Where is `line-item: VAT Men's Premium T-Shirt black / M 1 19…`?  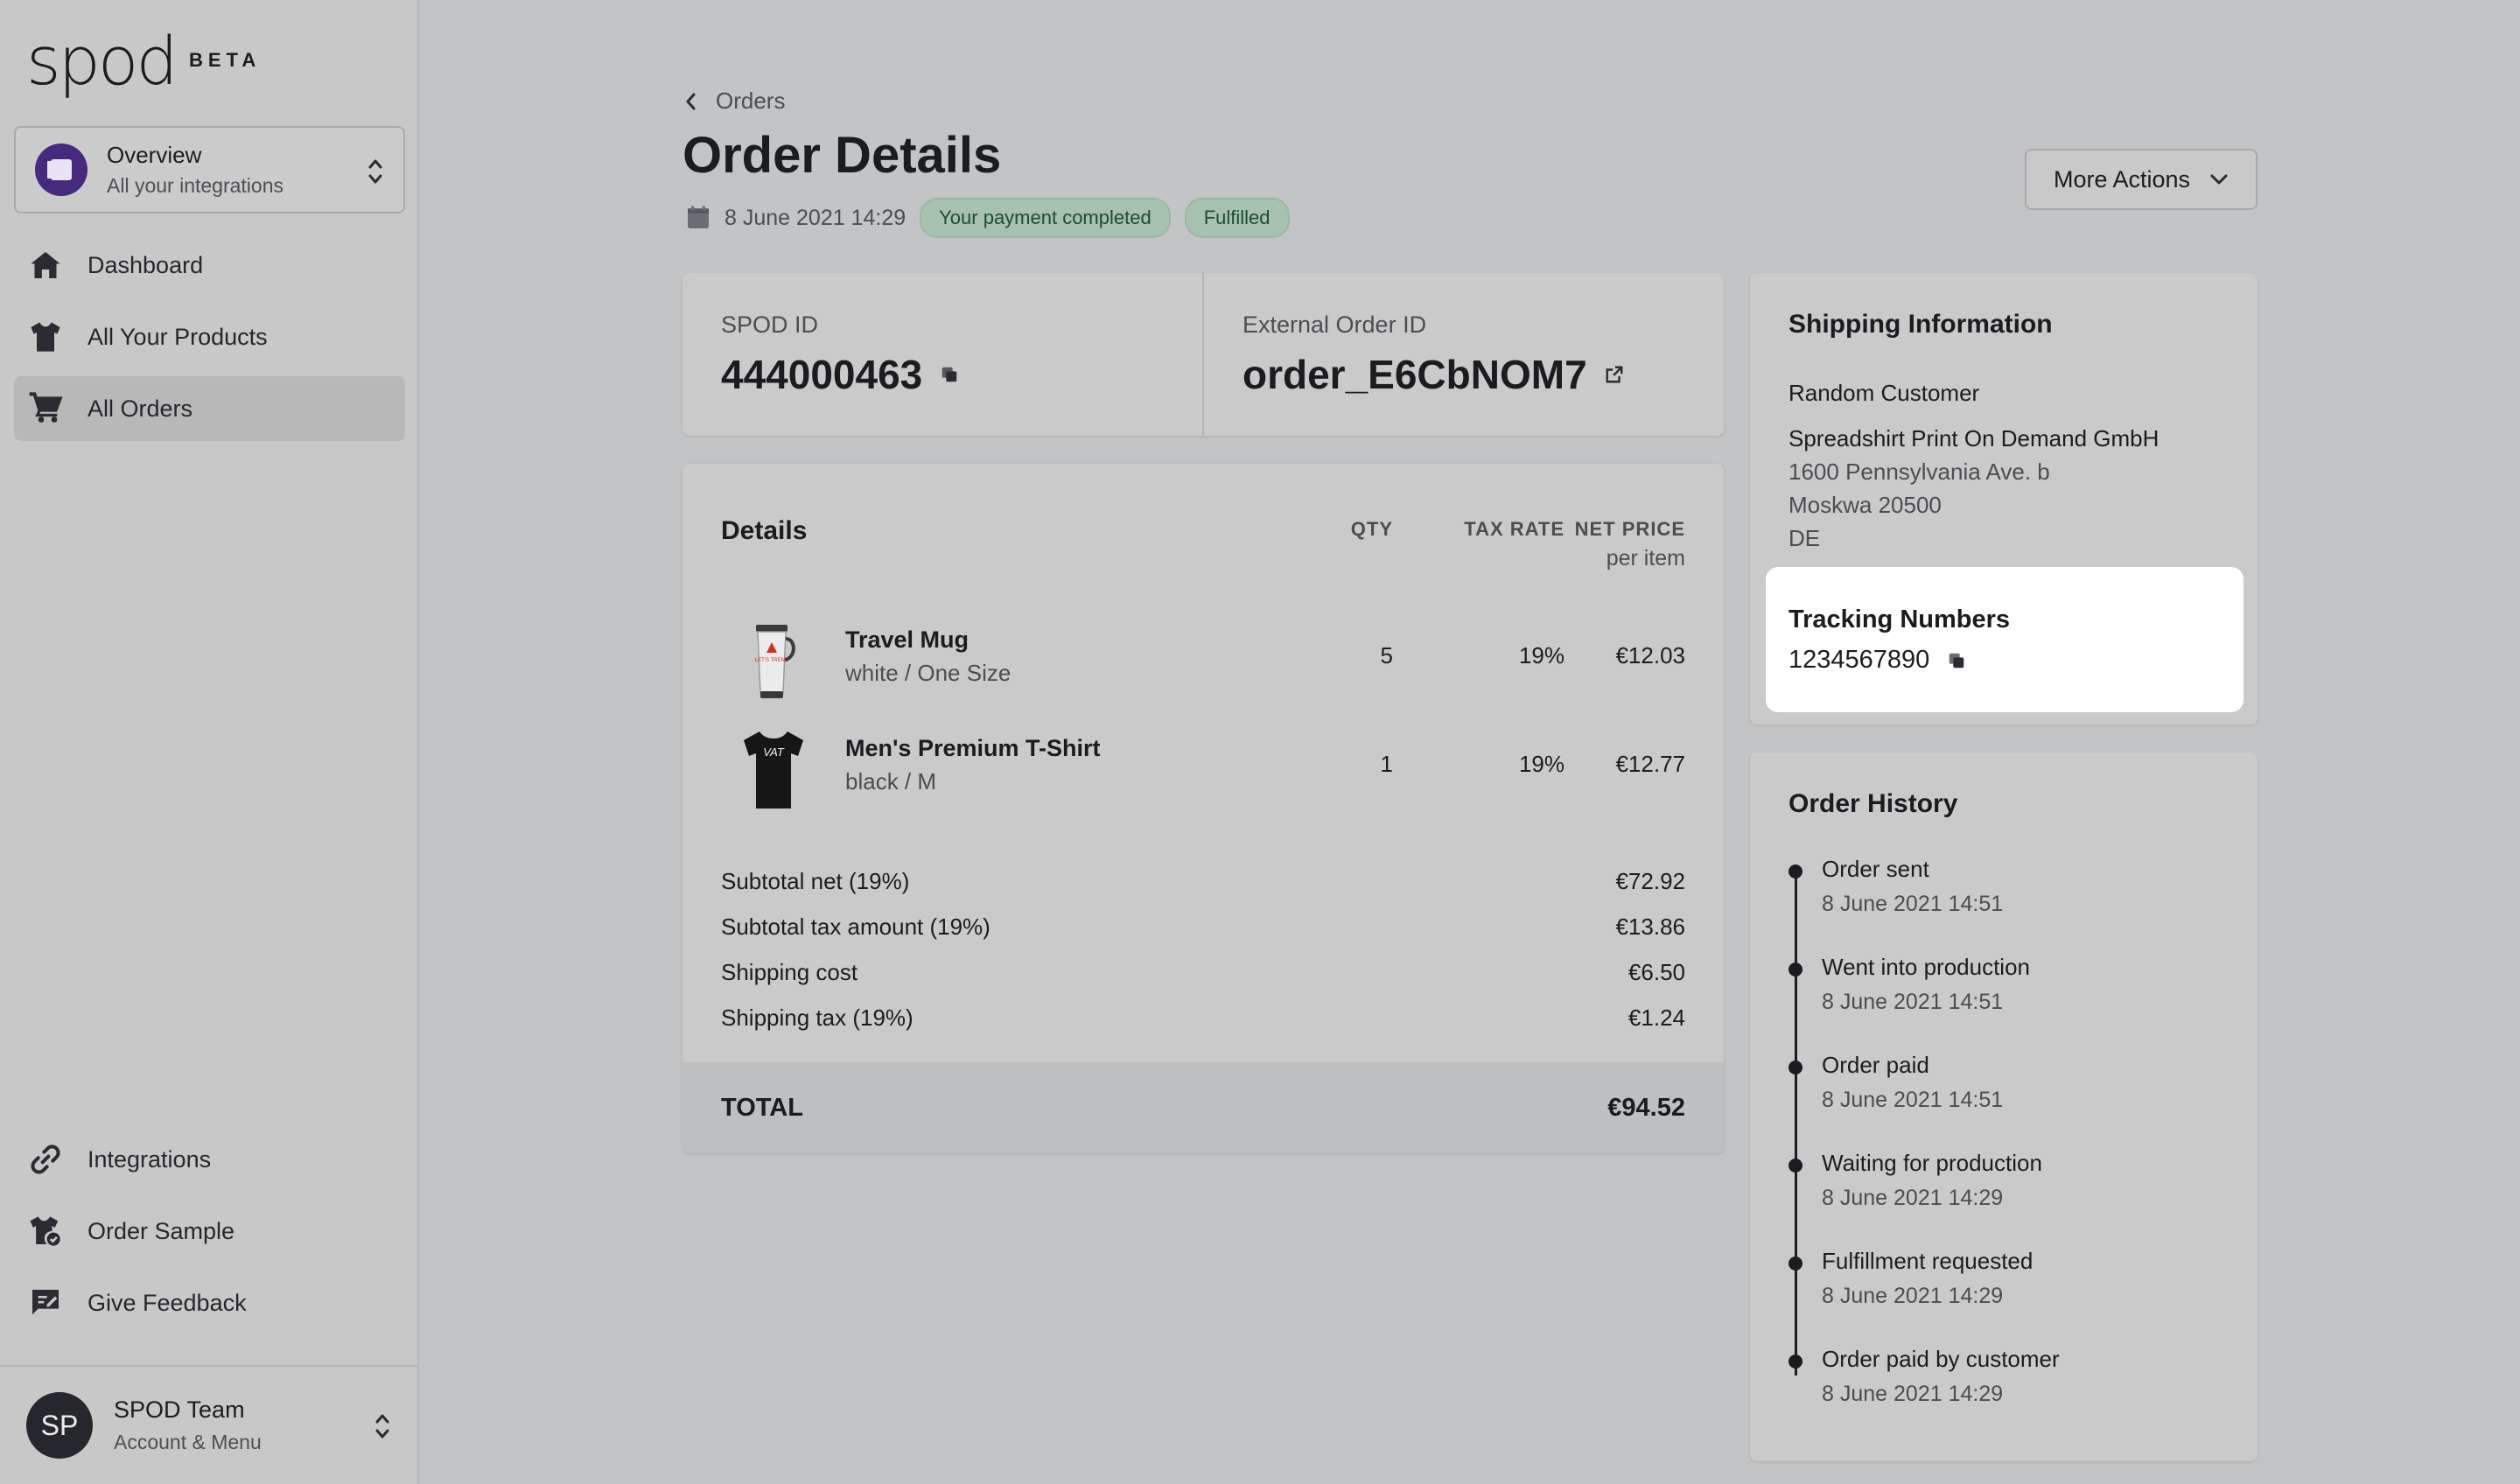 line-item: VAT Men's Premium T-Shirt black / M 1 19… is located at coordinates (1203, 770).